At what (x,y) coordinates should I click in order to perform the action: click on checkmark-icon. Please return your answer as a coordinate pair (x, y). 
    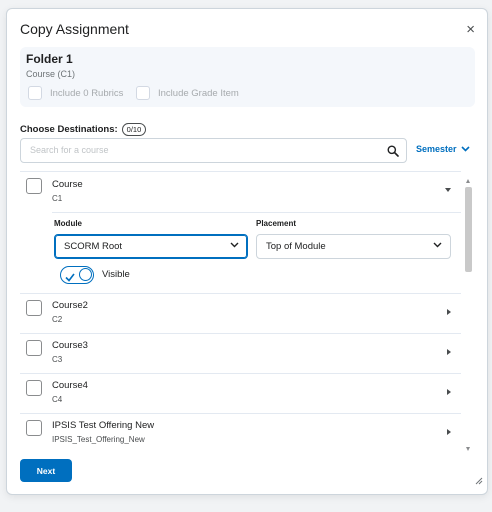
    Looking at the image, I should click on (70, 278).